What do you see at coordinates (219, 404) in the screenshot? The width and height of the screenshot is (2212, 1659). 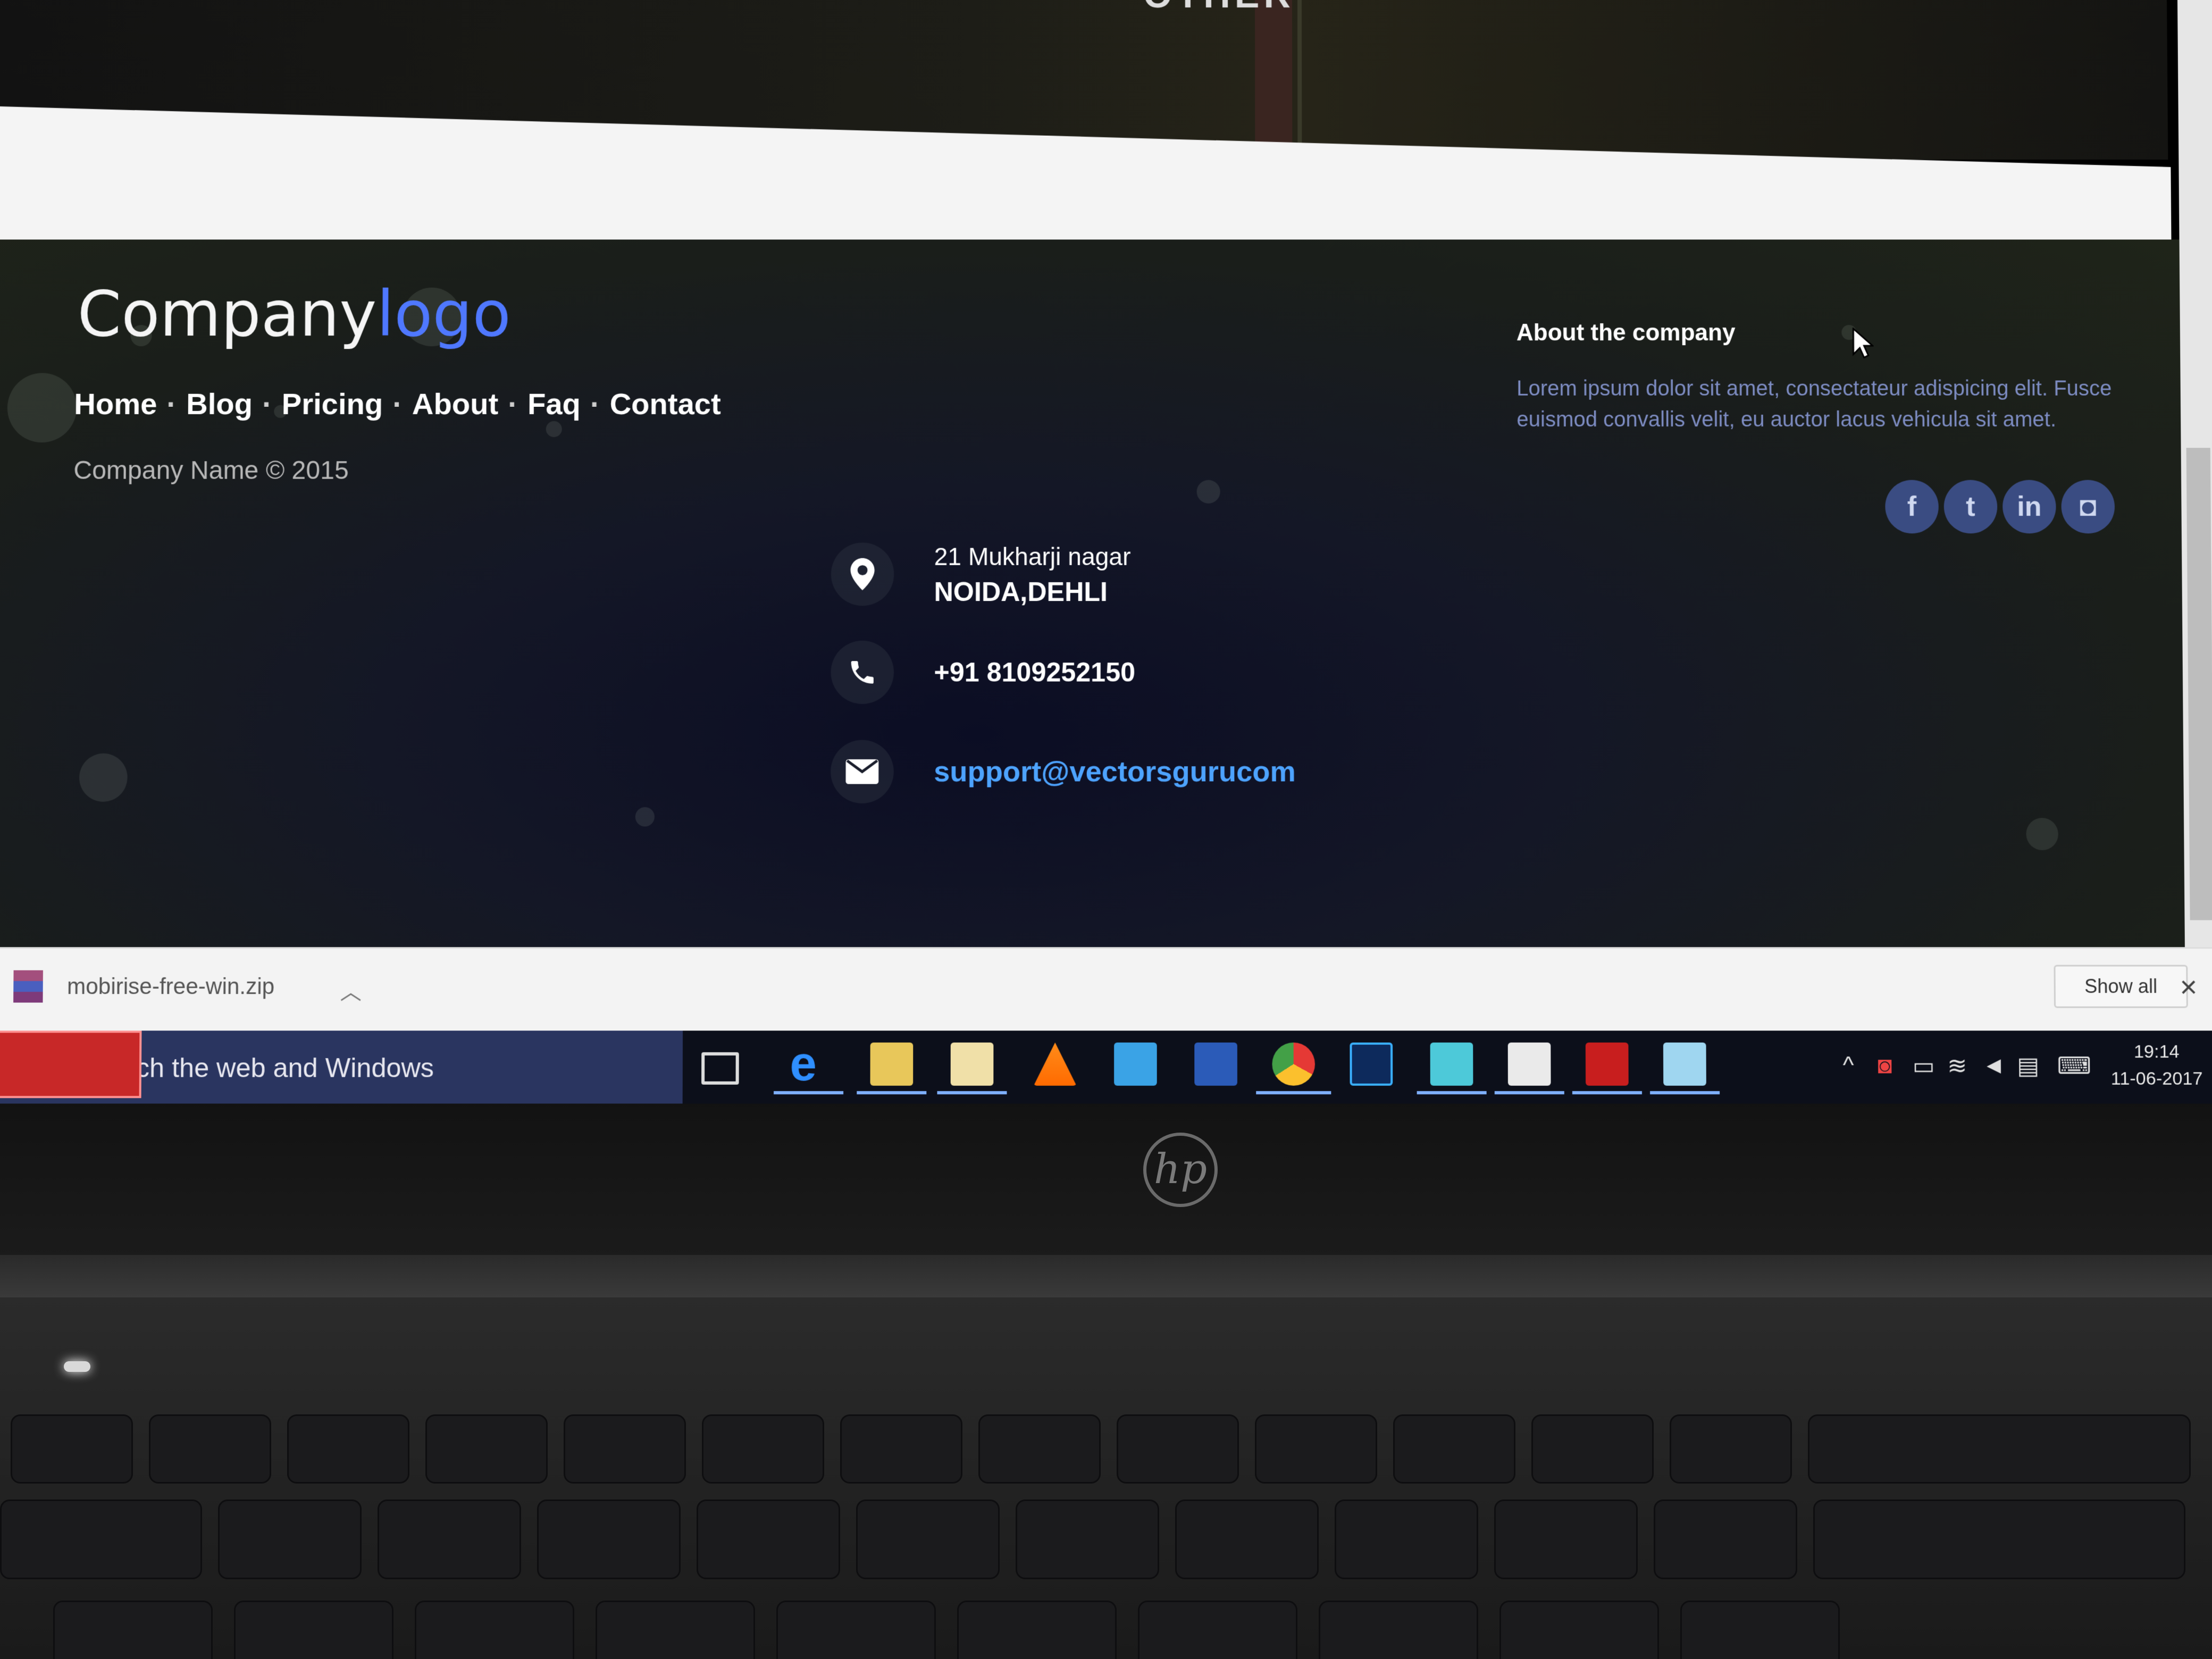 I see `nav-link-blog: Blog` at bounding box center [219, 404].